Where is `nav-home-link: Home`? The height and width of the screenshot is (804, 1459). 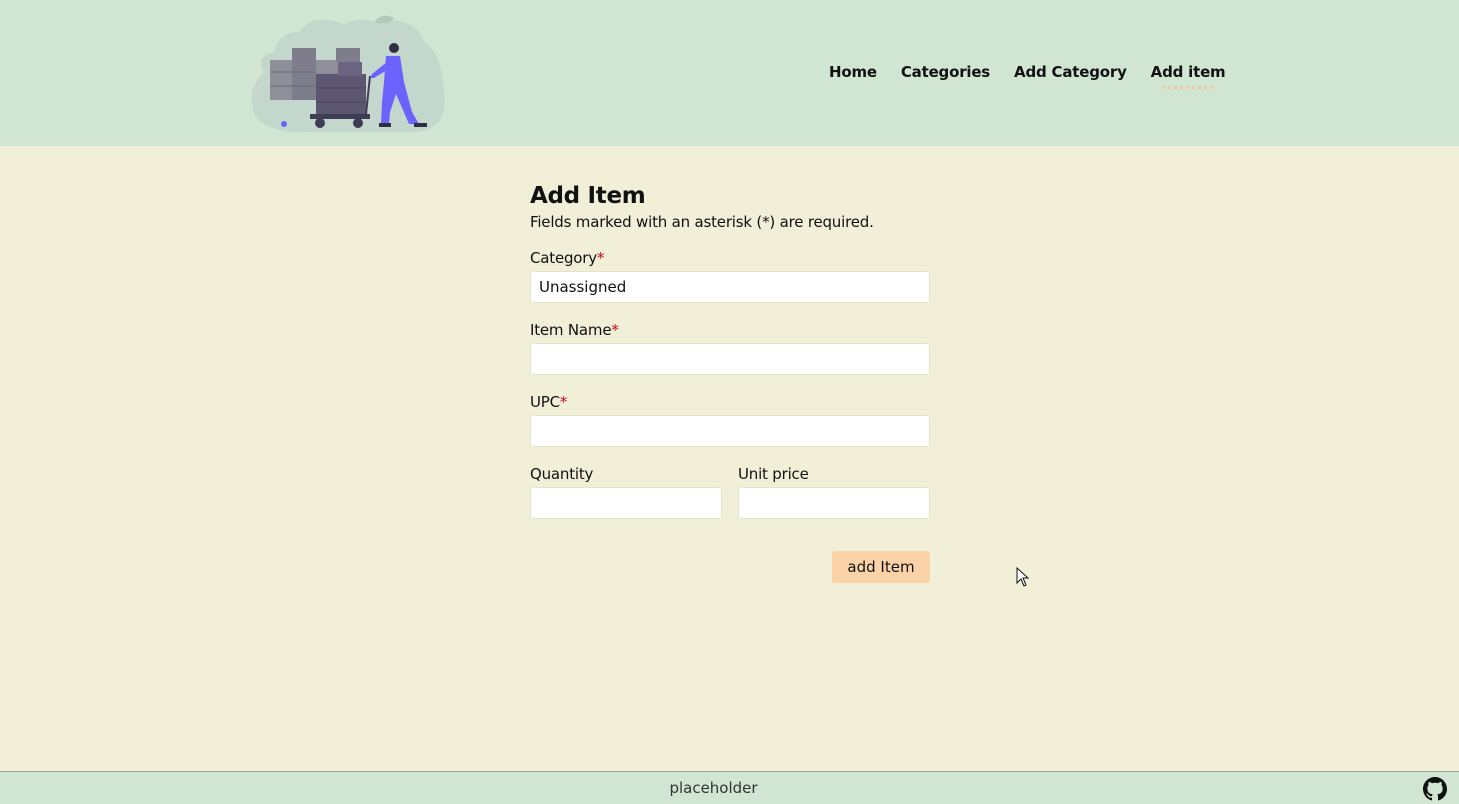 nav-home-link: Home is located at coordinates (853, 72).